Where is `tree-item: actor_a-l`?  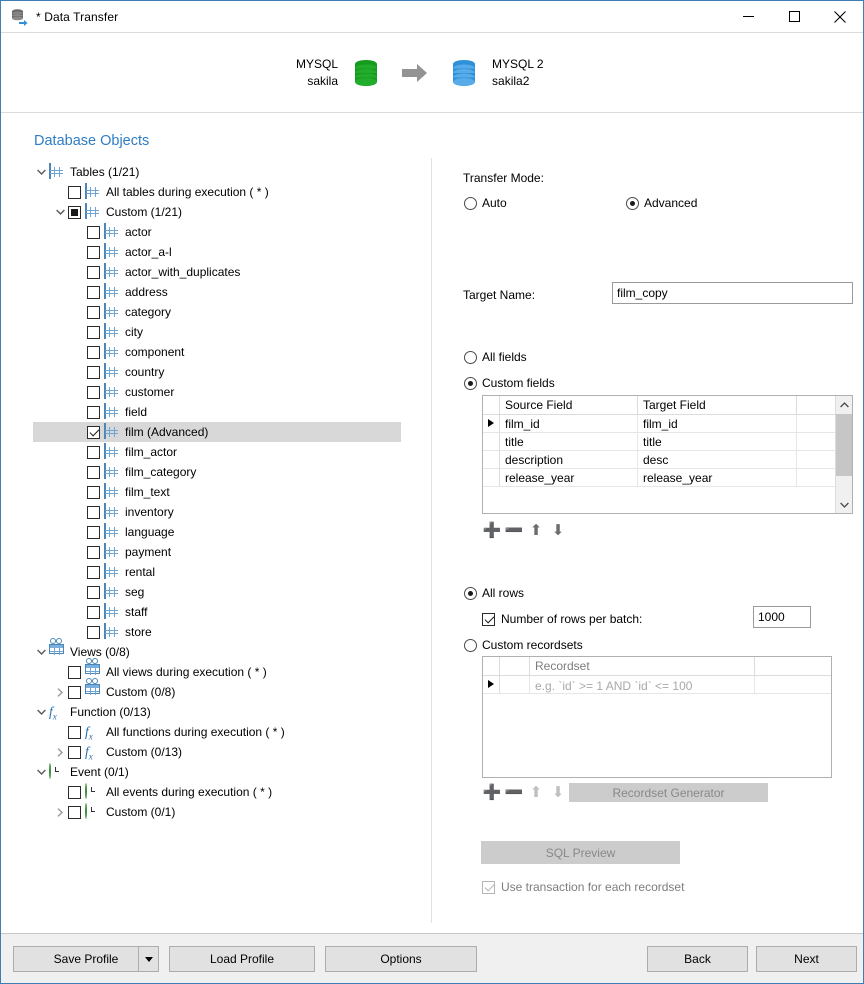
tree-item: actor_a-l is located at coordinates (216, 252).